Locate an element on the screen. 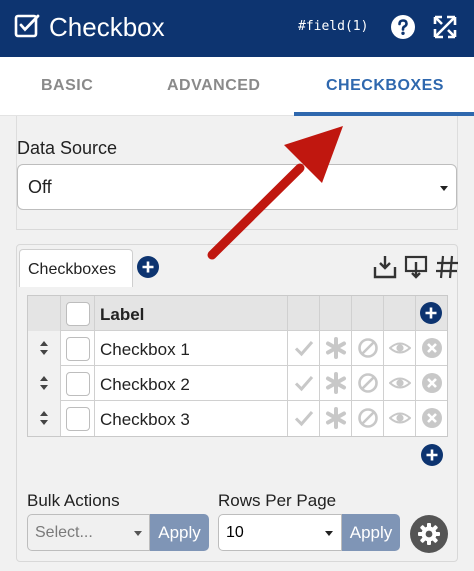 The width and height of the screenshot is (474, 571). field-reference: #field(1) is located at coordinates (333, 26).